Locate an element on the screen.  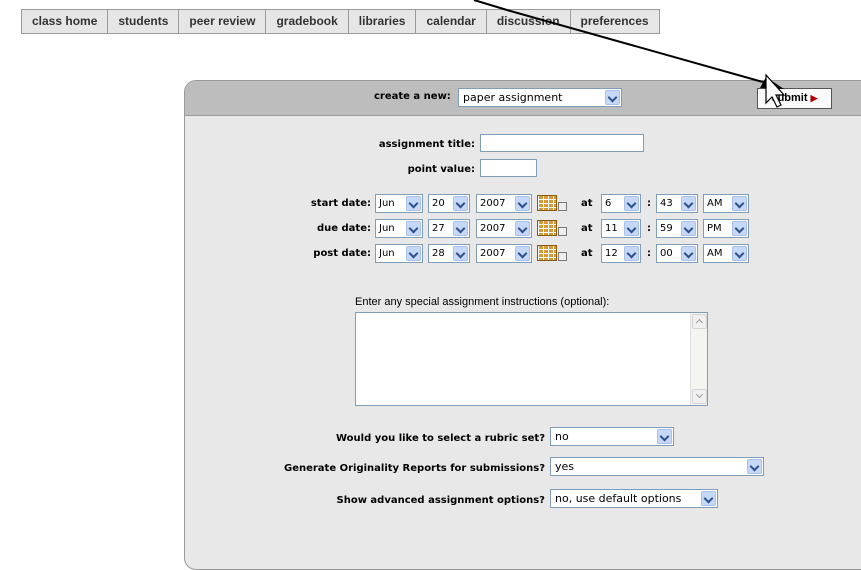
assignment-title-label: assignment title: is located at coordinates (426, 144).